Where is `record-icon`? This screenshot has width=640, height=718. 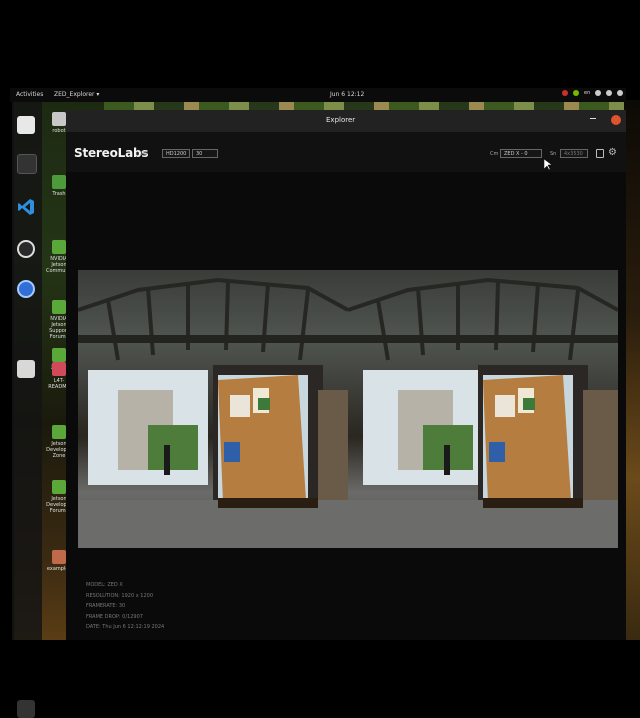
record-icon is located at coordinates (565, 93).